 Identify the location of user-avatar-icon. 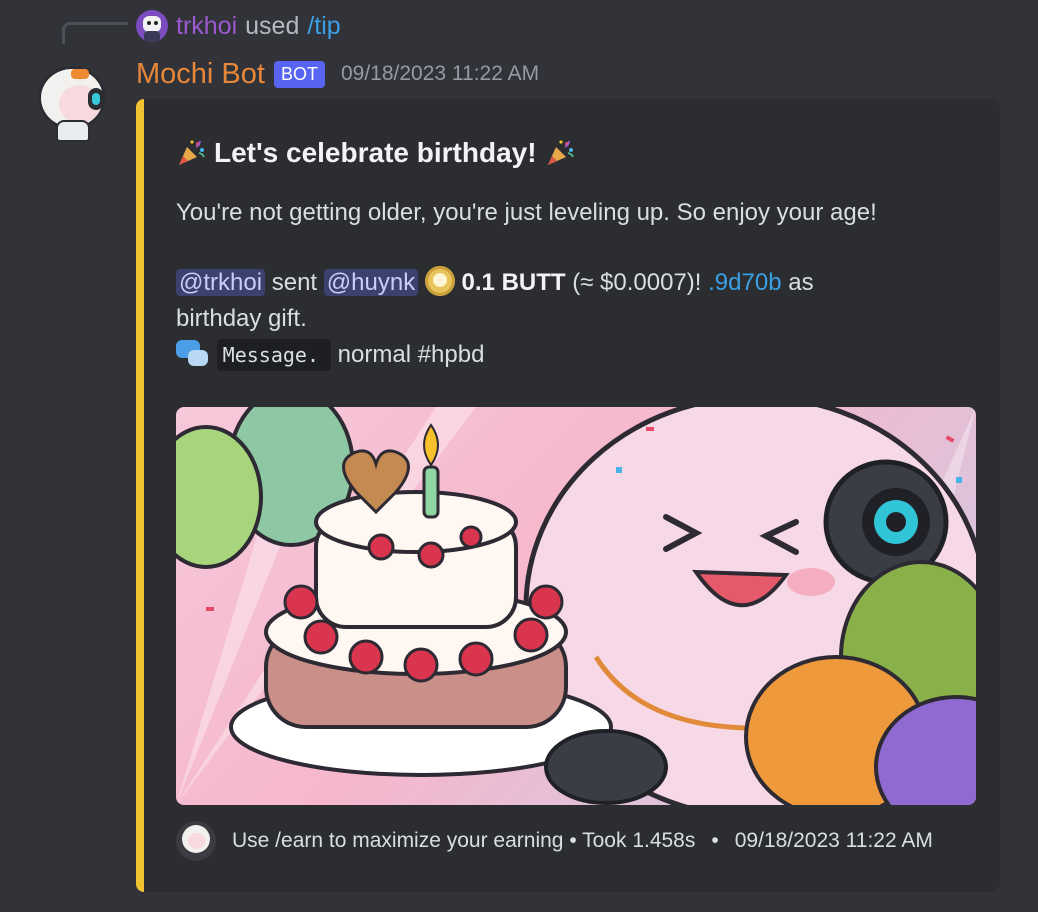
(152, 26).